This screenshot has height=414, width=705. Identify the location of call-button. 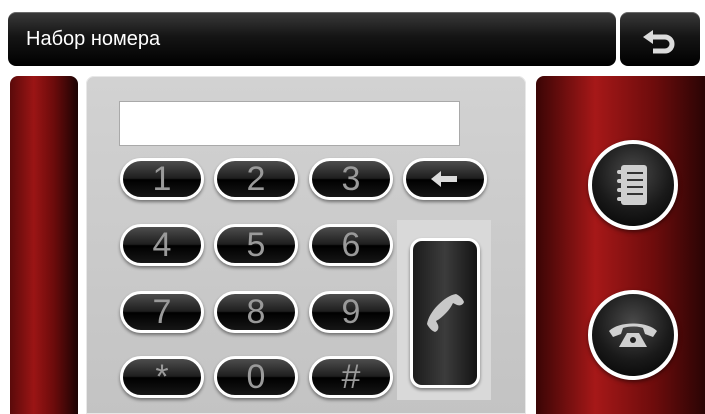
(445, 313).